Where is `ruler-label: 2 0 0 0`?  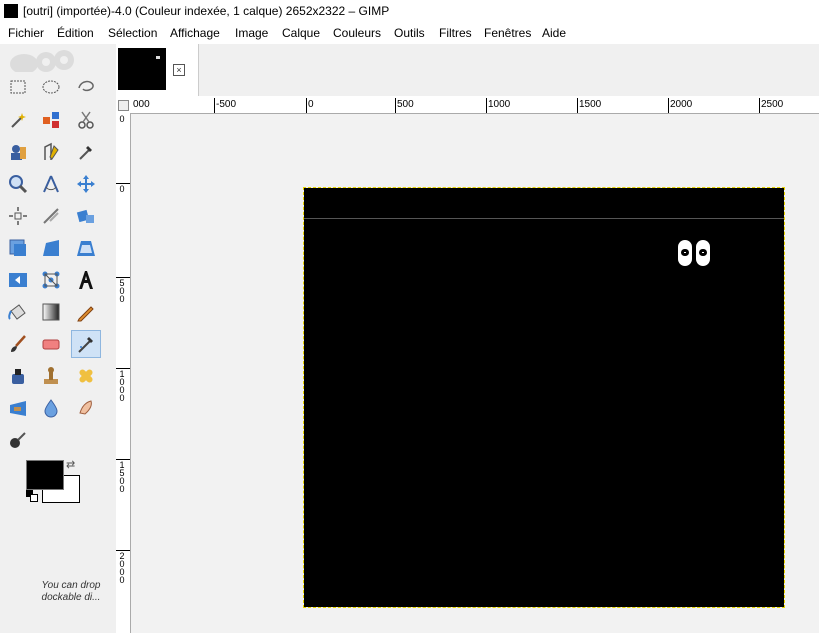 ruler-label: 2 0 0 0 is located at coordinates (122, 568).